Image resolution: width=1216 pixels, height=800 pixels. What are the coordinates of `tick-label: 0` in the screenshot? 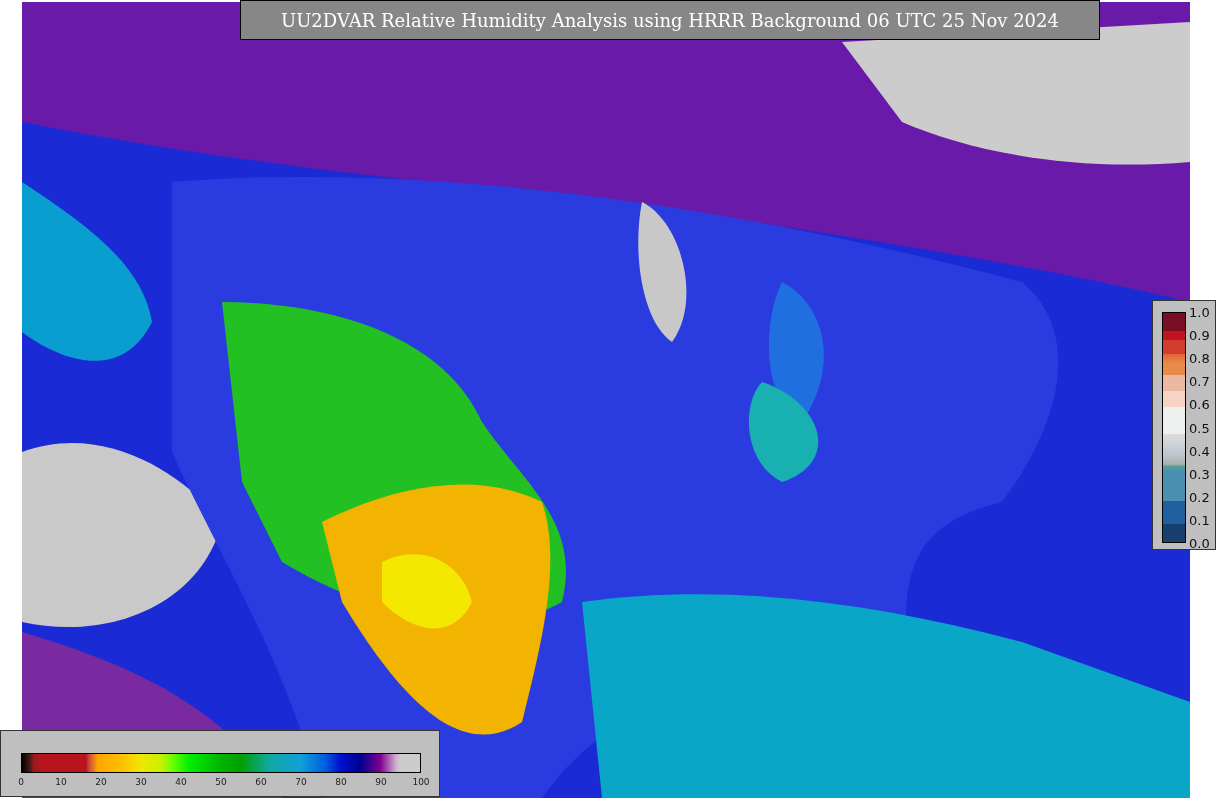 It's located at (21, 782).